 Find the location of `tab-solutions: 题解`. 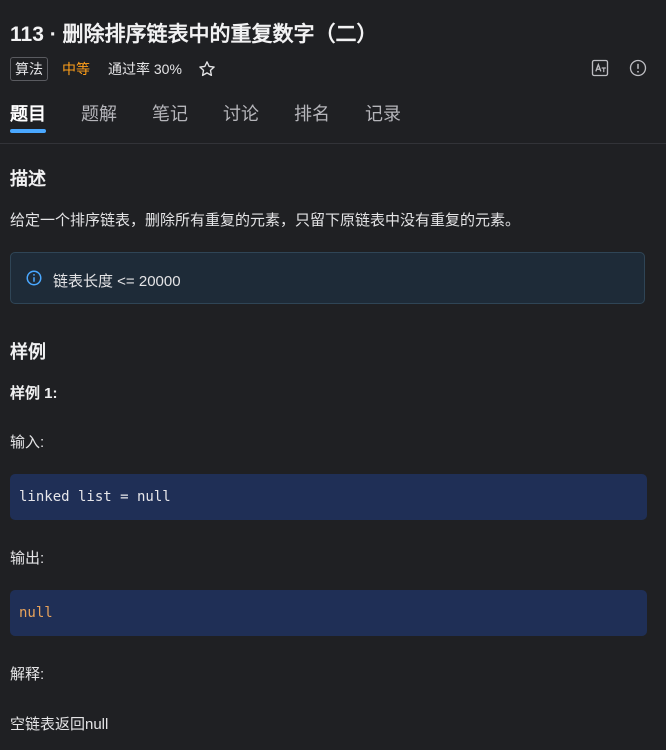

tab-solutions: 题解 is located at coordinates (99, 115).